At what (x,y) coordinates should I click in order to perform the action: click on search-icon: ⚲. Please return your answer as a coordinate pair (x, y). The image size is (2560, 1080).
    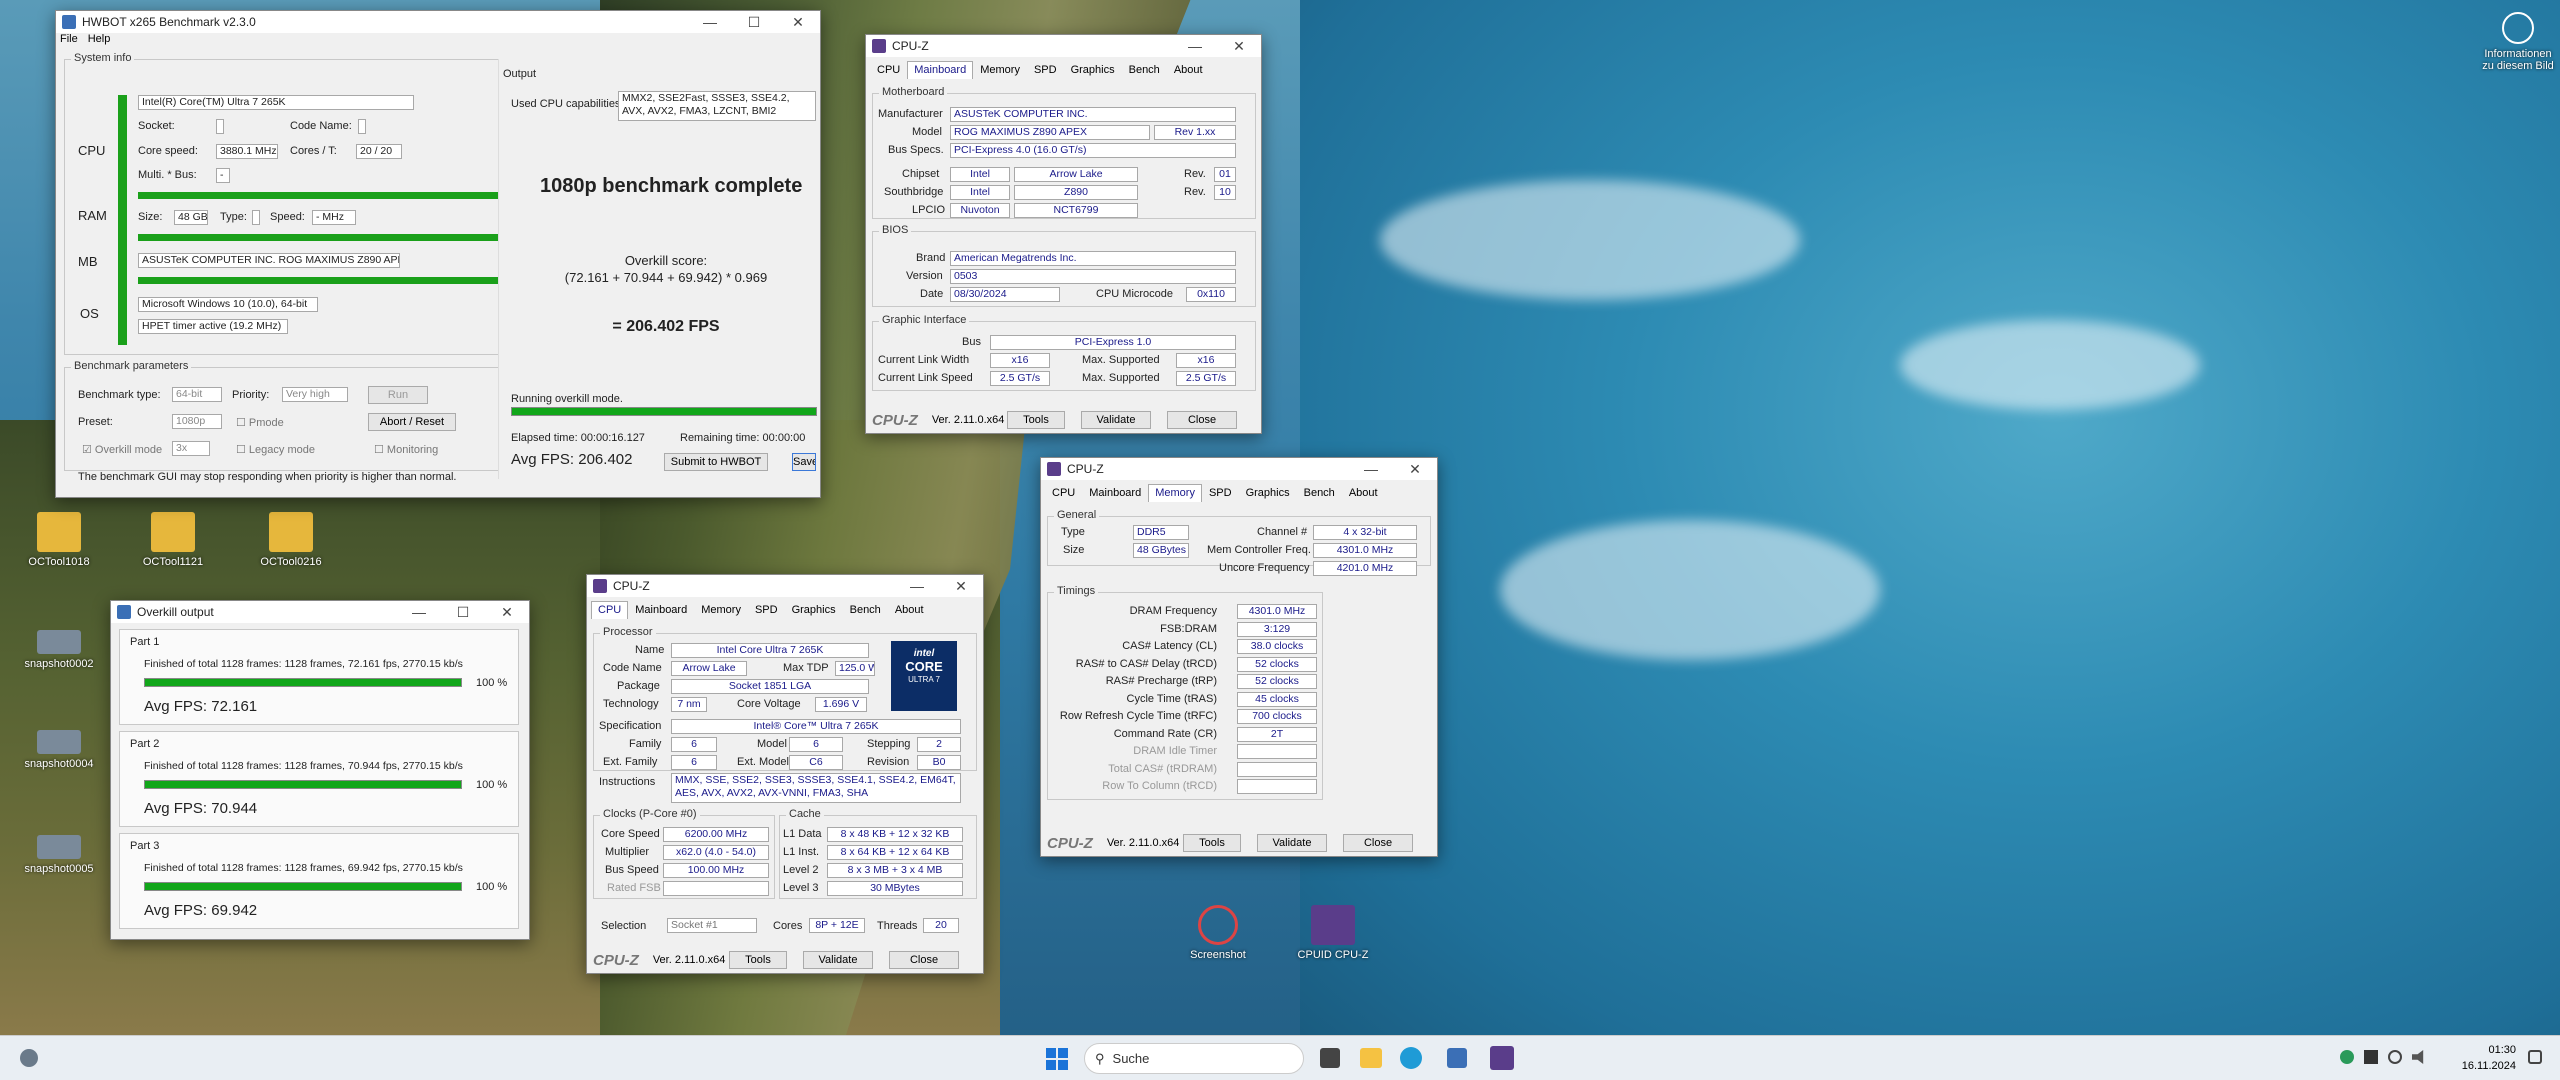
    Looking at the image, I should click on (1100, 1058).